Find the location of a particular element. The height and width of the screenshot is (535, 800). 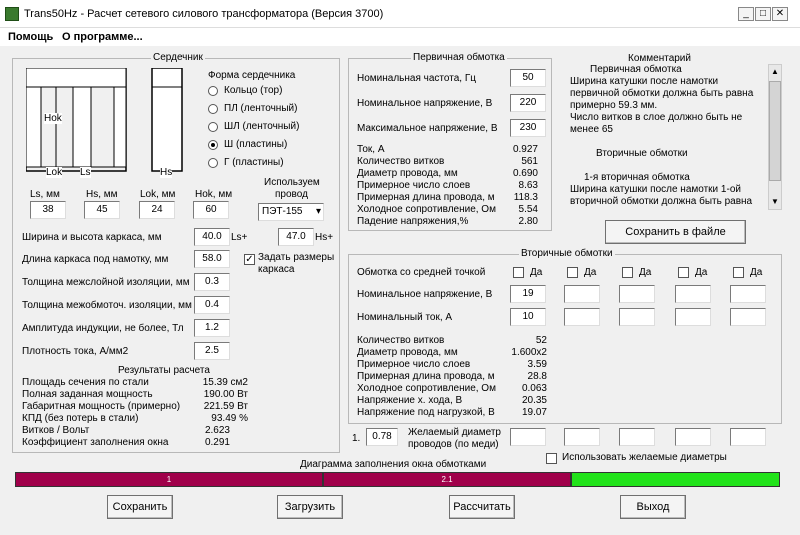

shape-radio-toroid is located at coordinates (213, 91).